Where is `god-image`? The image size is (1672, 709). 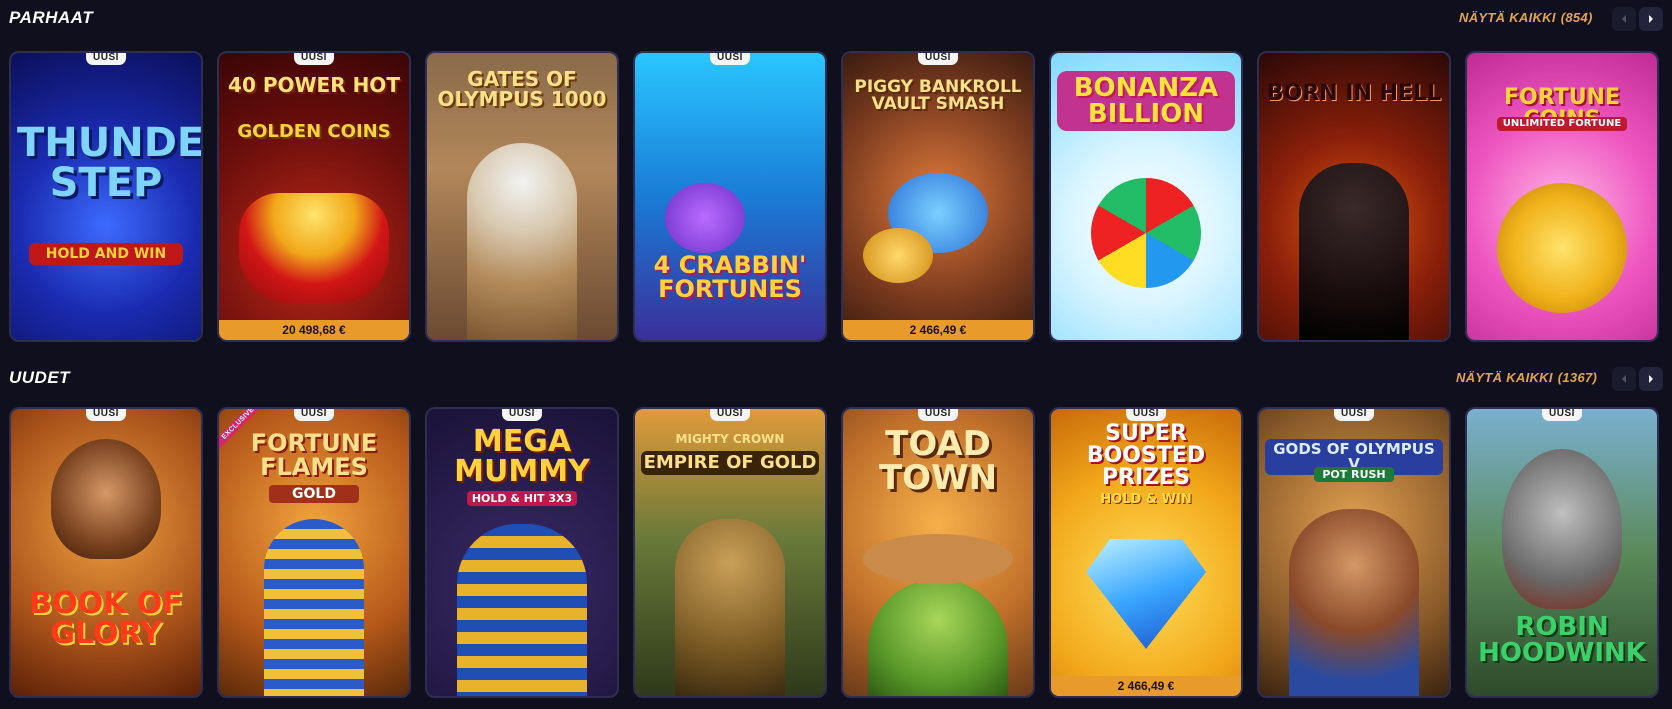
god-image is located at coordinates (1354, 602).